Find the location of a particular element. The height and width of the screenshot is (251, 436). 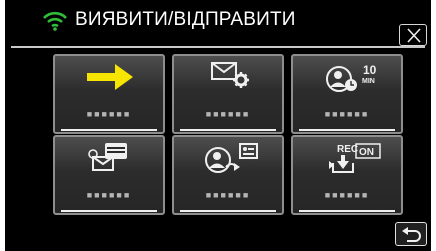

menu-item-arrow-right: ■■■■■■ is located at coordinates (109, 94).